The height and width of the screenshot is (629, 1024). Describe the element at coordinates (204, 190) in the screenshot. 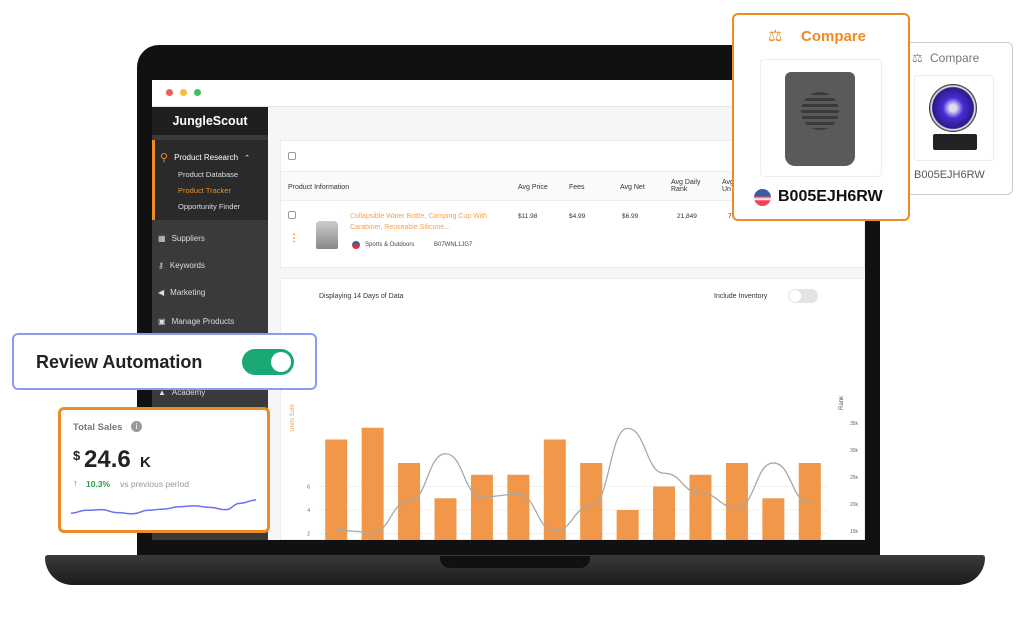

I see `sidebar-subitem-product-tracker: Product Tracker` at that location.